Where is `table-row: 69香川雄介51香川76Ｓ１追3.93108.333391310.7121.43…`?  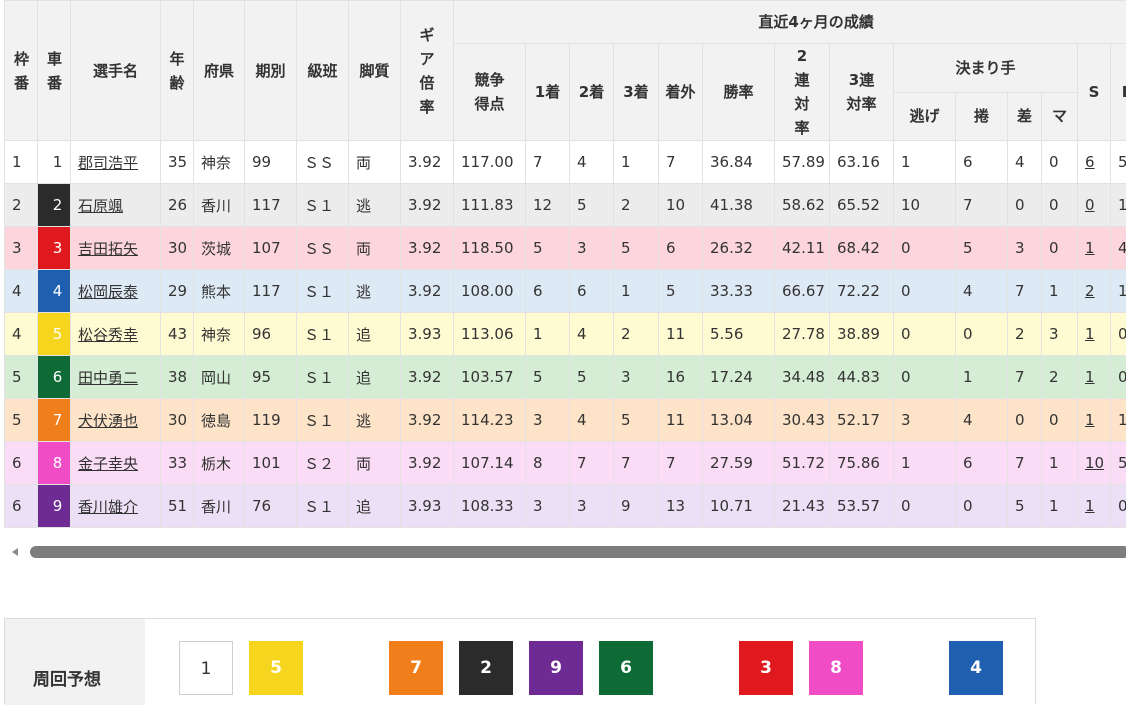
table-row: 69香川雄介51香川76Ｓ１追3.93108.333391310.7121.43… is located at coordinates (565, 506).